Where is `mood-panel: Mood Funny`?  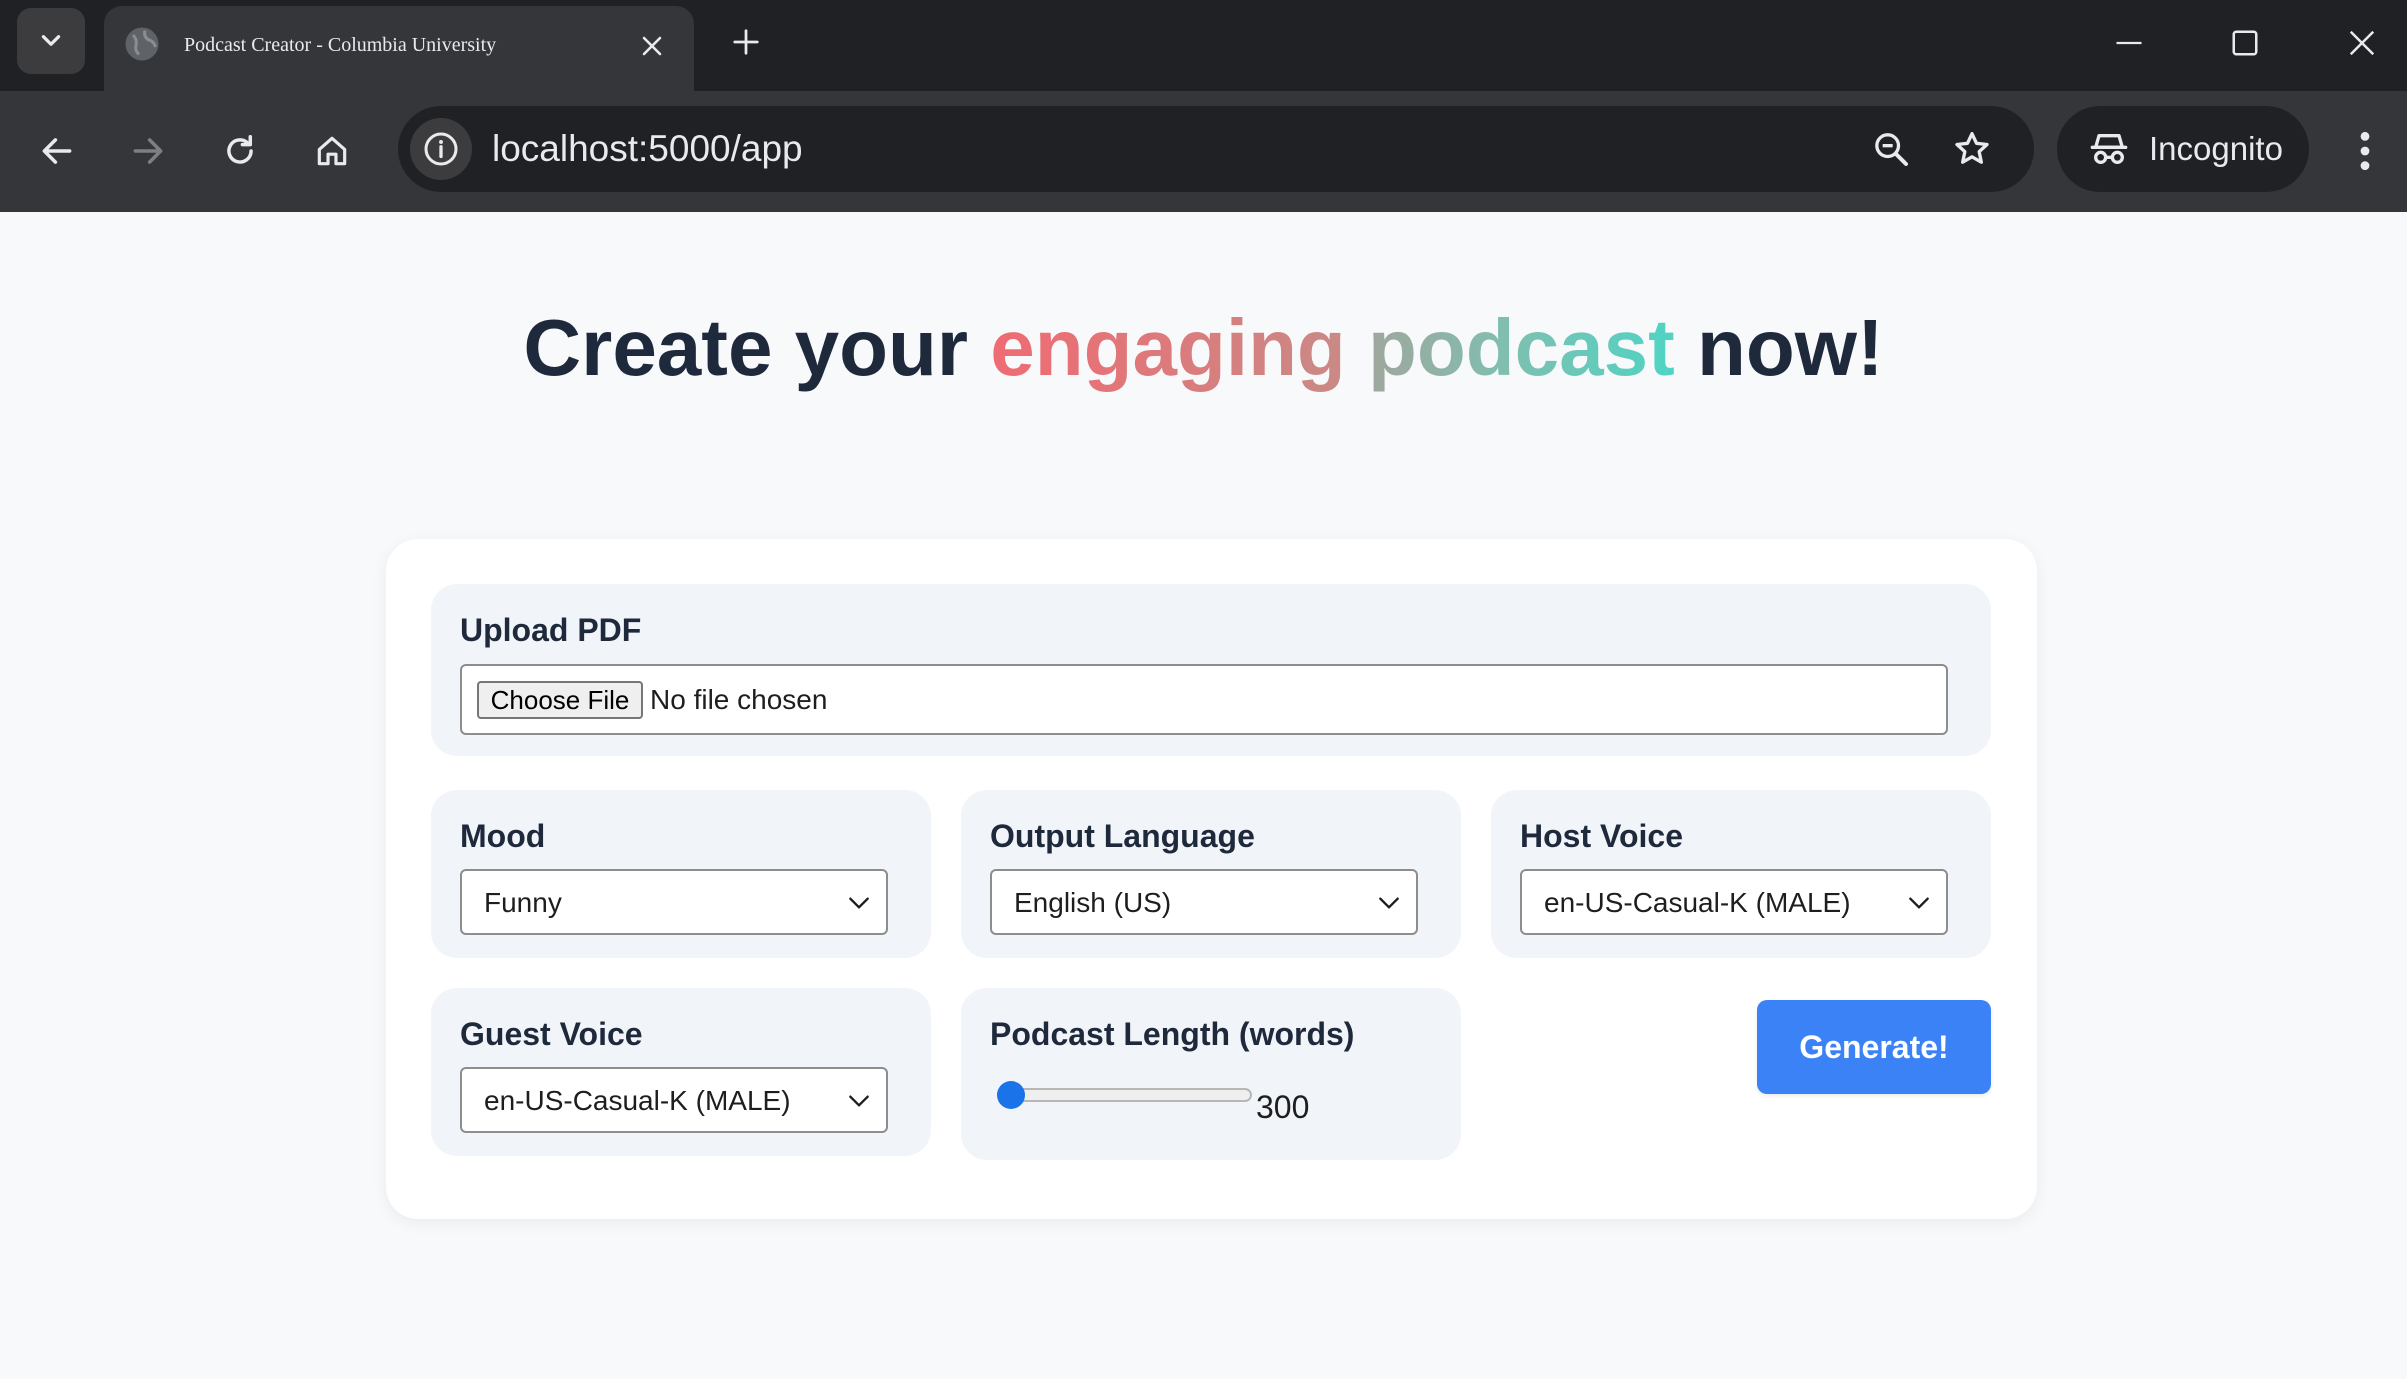 mood-panel: Mood Funny is located at coordinates (681, 874).